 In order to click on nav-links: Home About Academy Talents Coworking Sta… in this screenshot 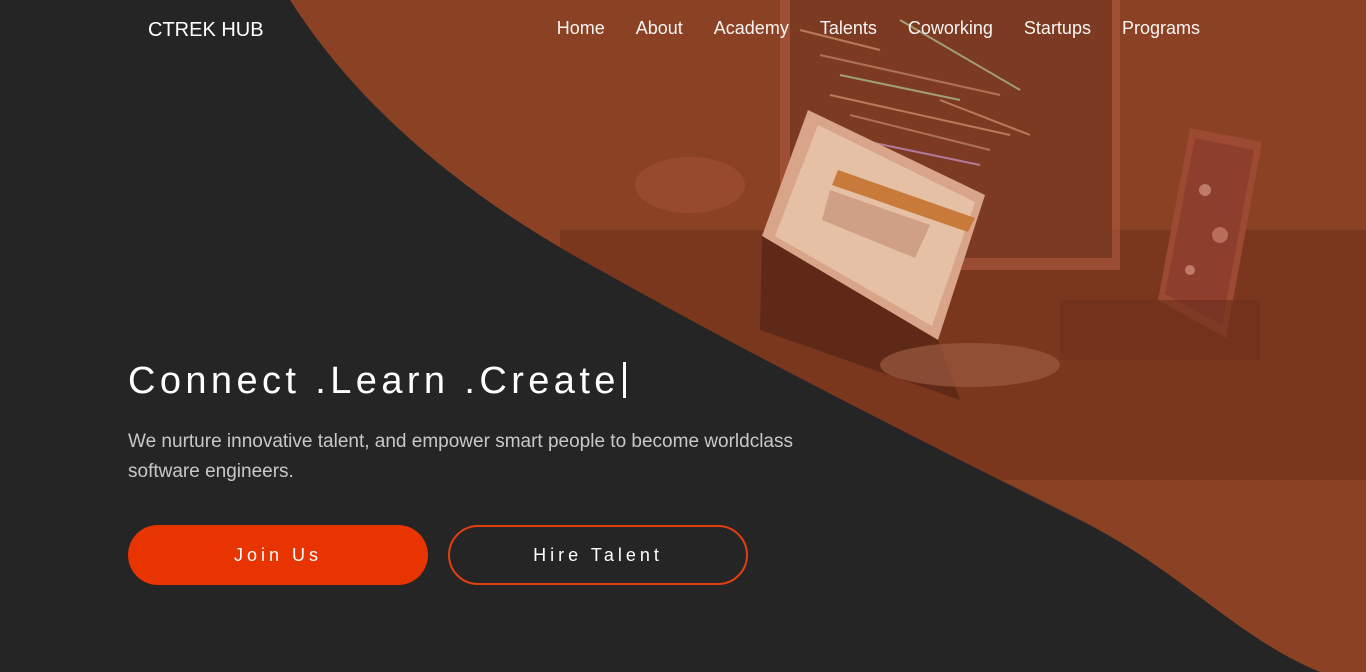, I will do `click(863, 28)`.